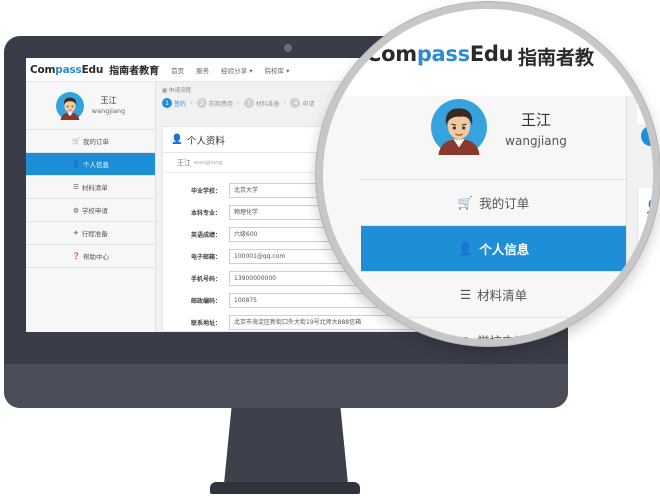 This screenshot has height=500, width=660. What do you see at coordinates (90, 233) in the screenshot?
I see `sidebar-item-travel: ✈ 行程准备` at bounding box center [90, 233].